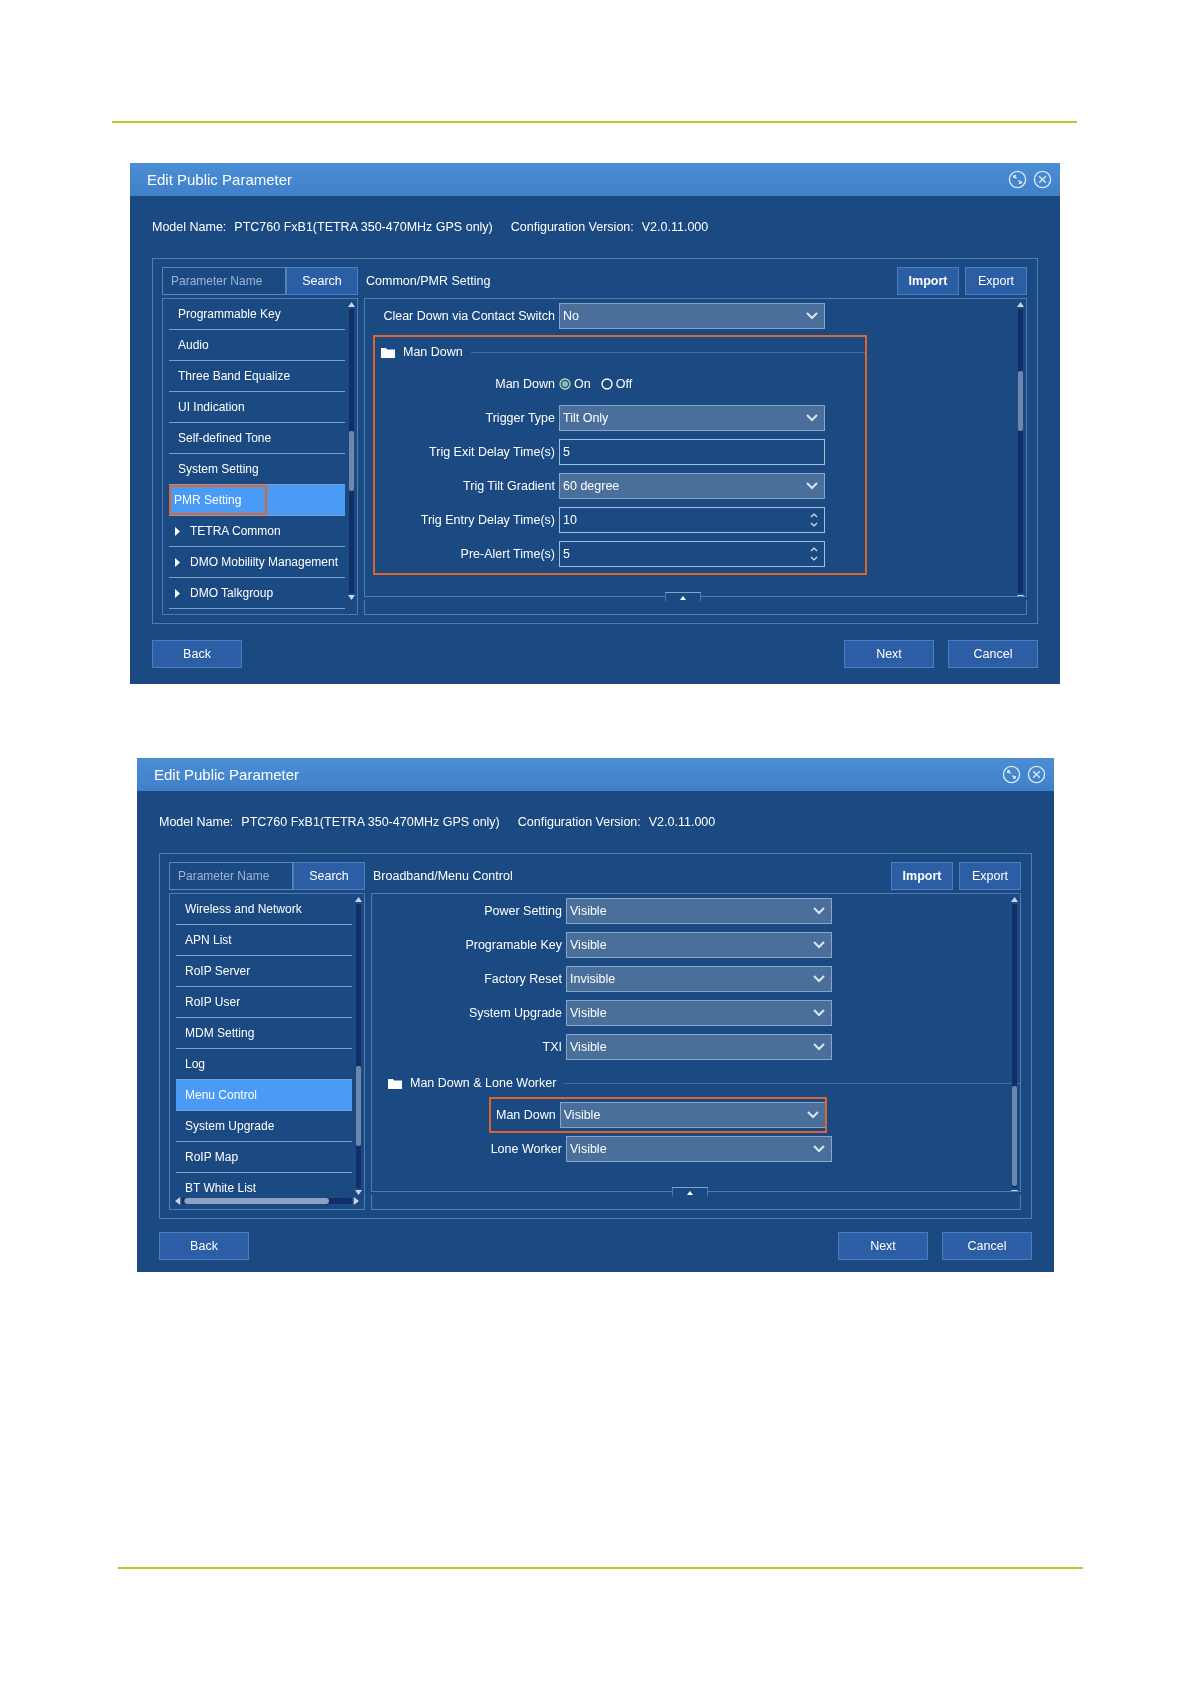 The image size is (1191, 1684). I want to click on nav-item: Three Band Equalize, so click(257, 376).